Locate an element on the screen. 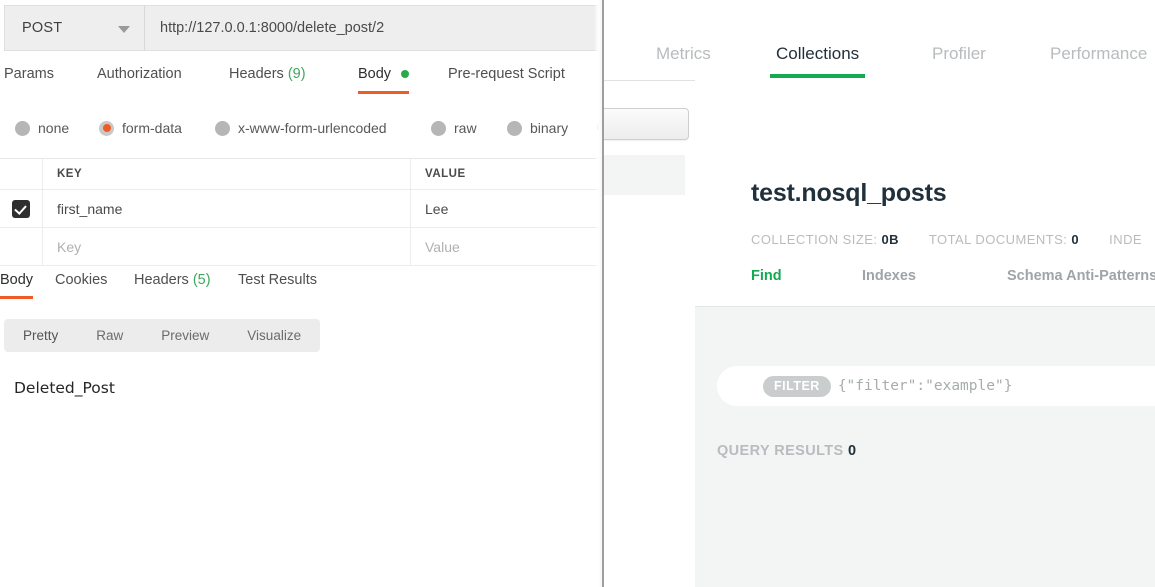 The width and height of the screenshot is (1155, 587). empty-row-key-input: Key is located at coordinates (227, 246).